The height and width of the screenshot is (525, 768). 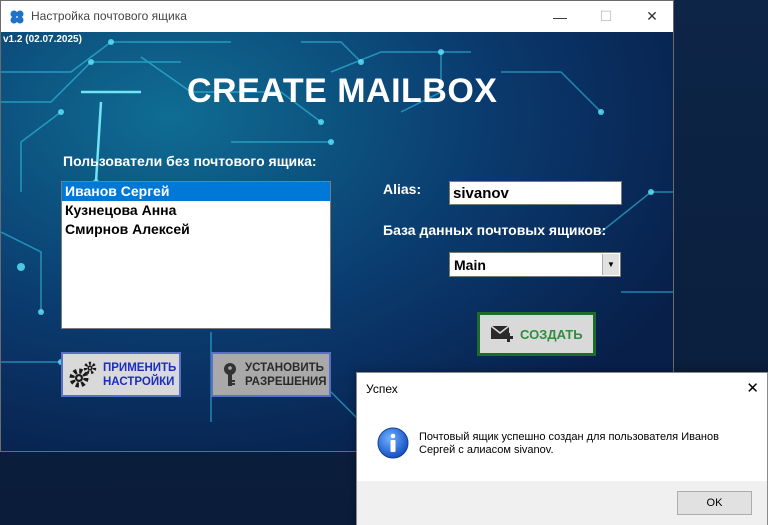 I want to click on users-list-label: Пользователи без почтового ящика:, so click(x=190, y=161).